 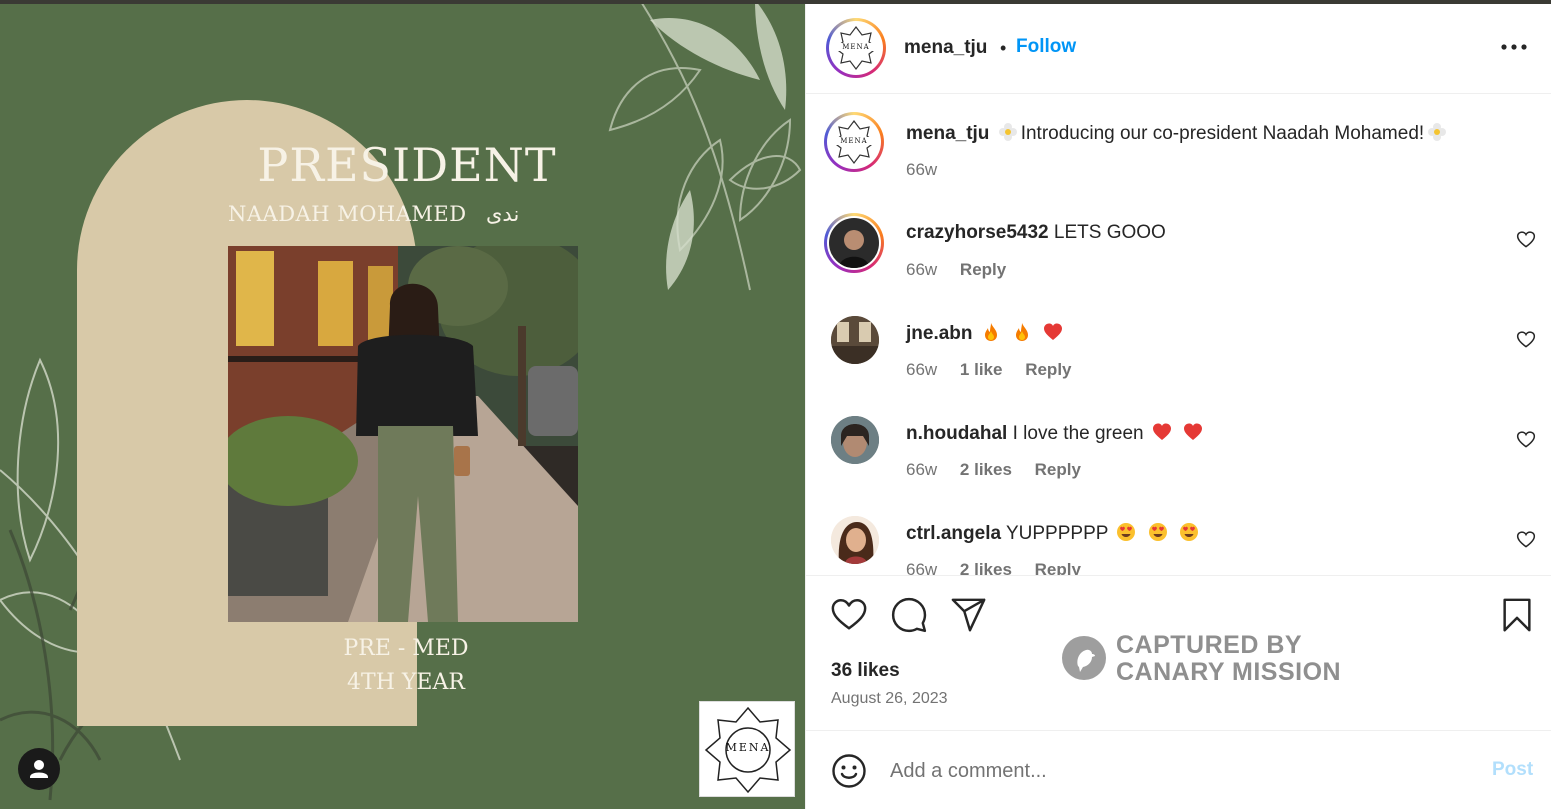 I want to click on bookmark-icon, so click(x=1517, y=615).